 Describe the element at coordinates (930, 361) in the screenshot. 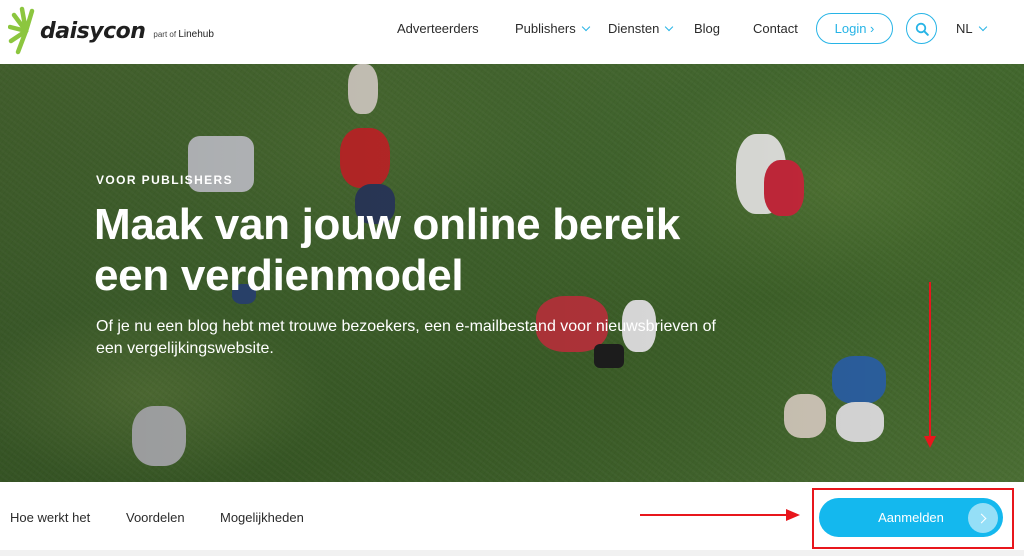

I see `annotation-arrow-down` at that location.